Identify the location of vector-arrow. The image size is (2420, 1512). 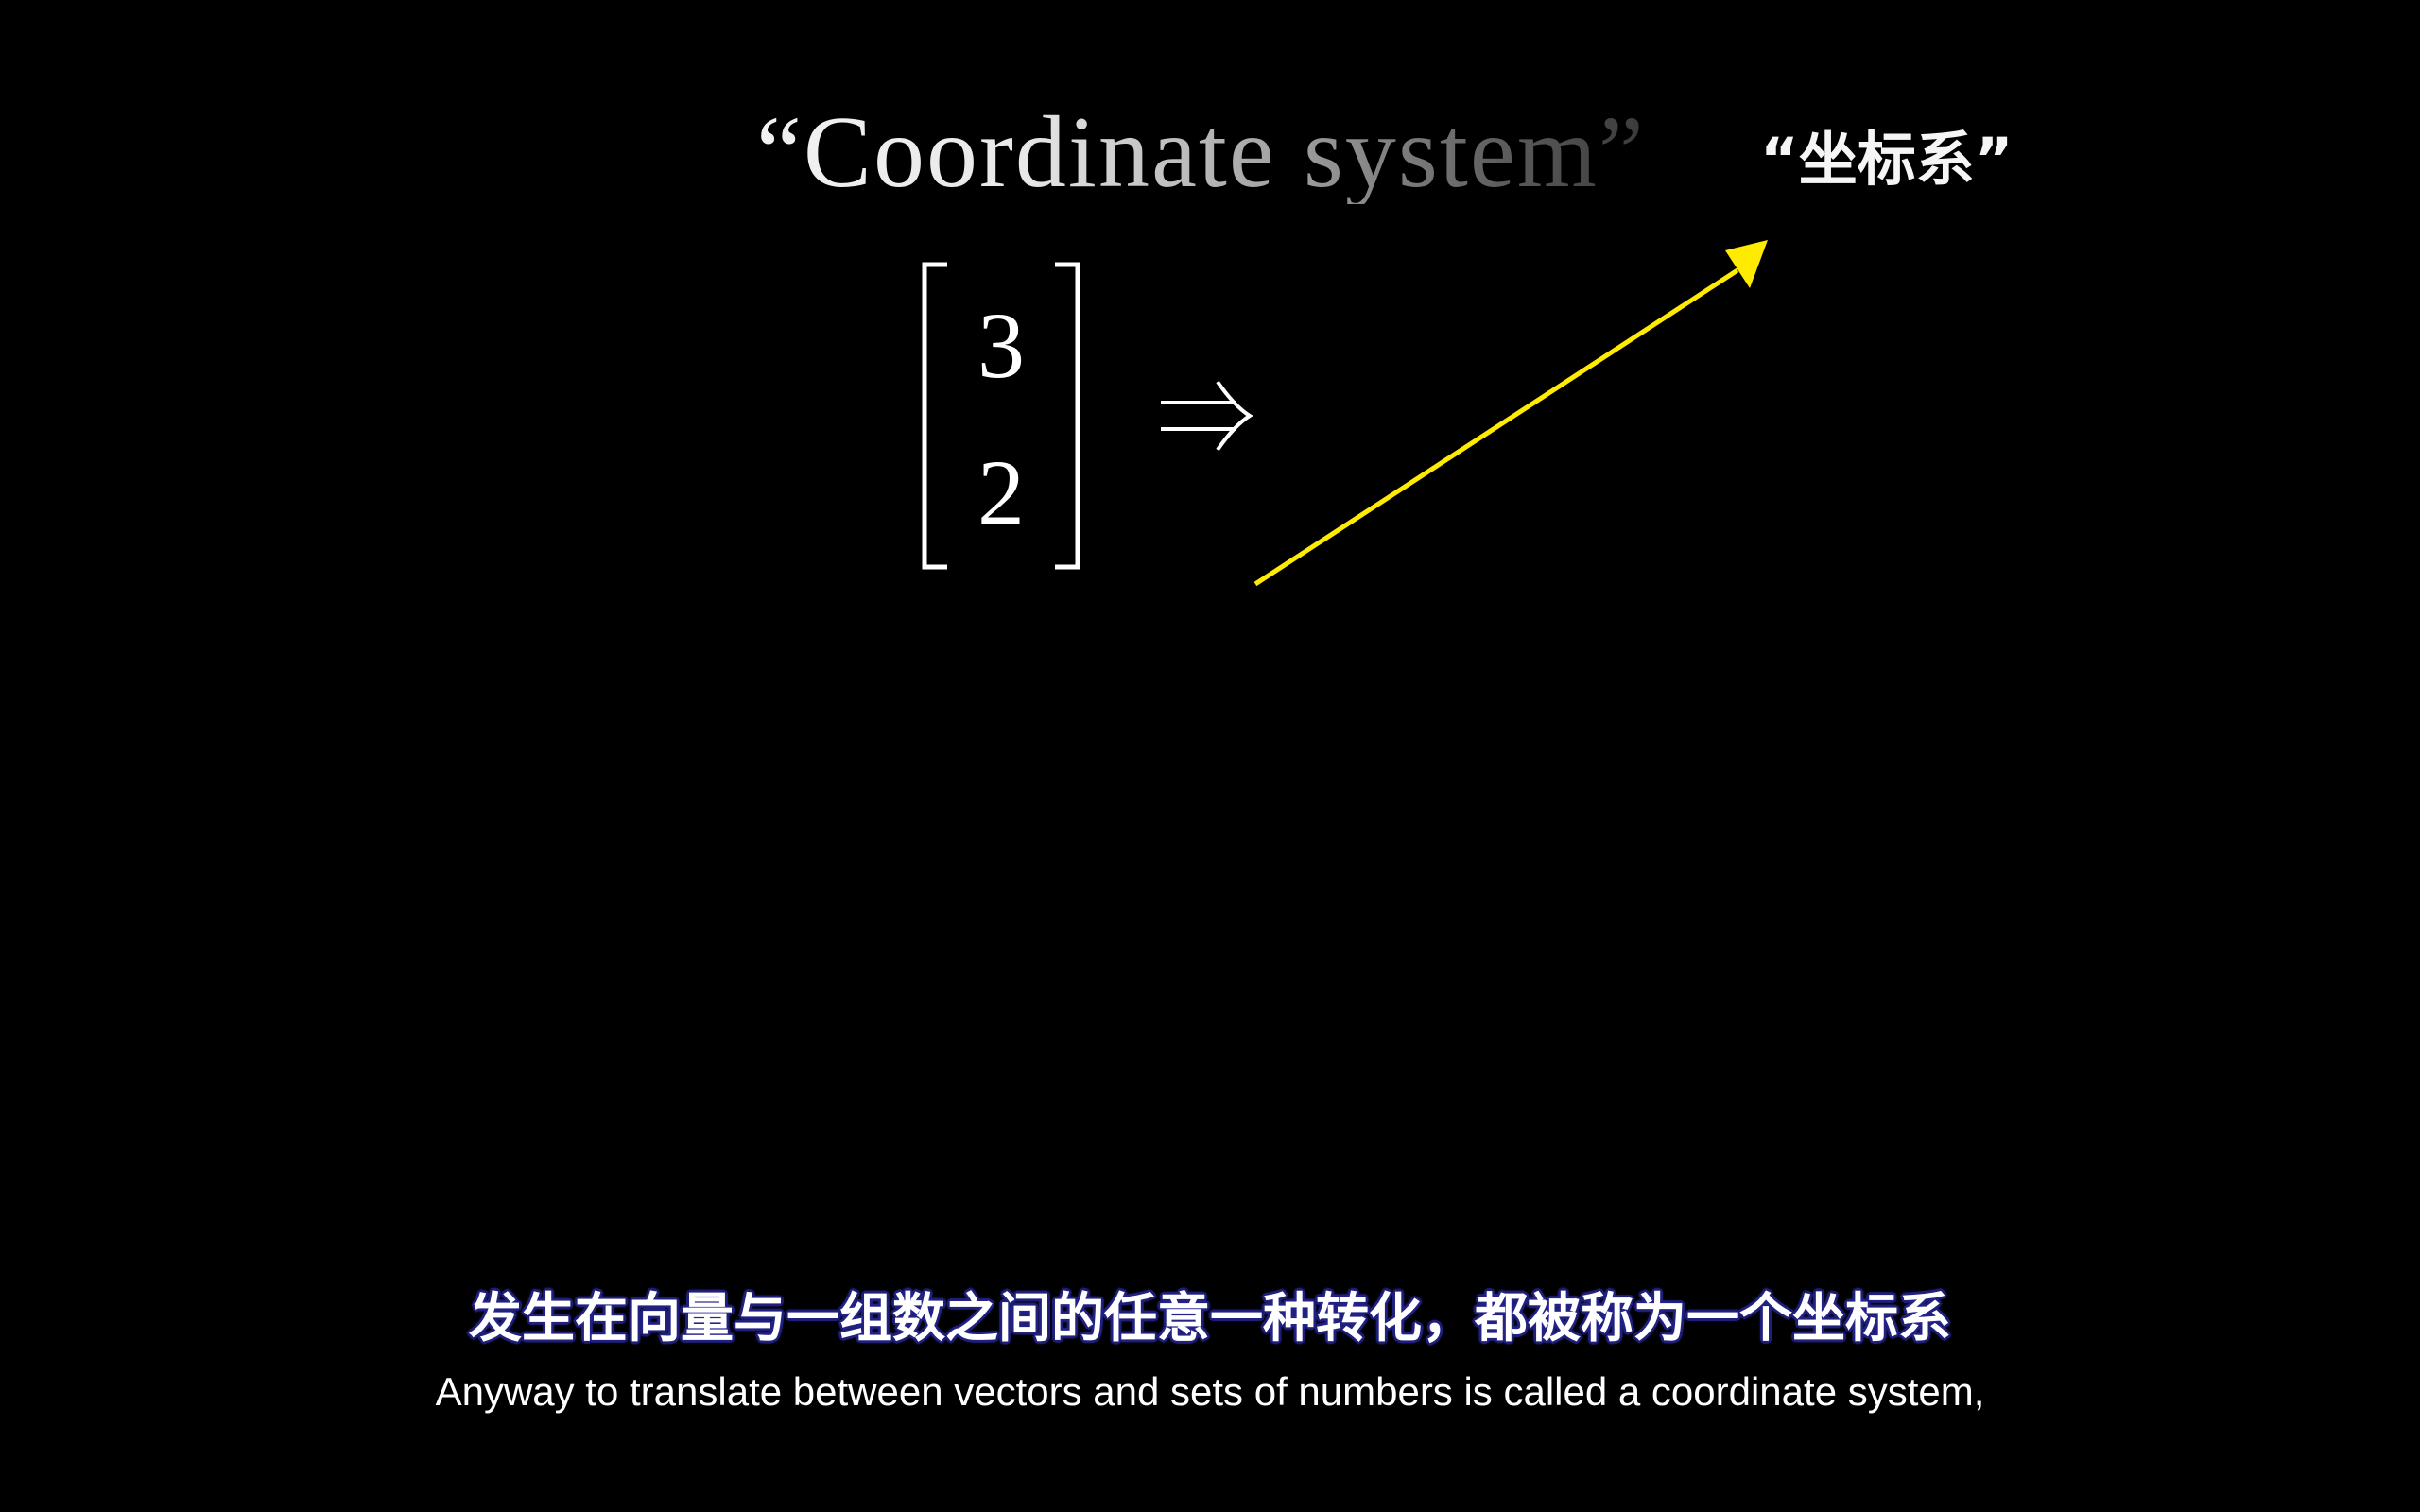
(1510, 413).